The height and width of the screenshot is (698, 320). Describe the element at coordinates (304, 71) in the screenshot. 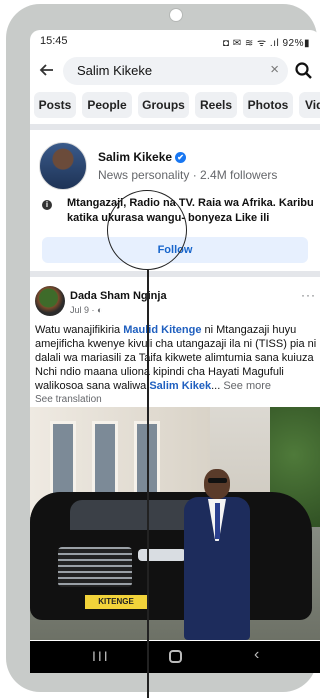

I see `search-icon` at that location.